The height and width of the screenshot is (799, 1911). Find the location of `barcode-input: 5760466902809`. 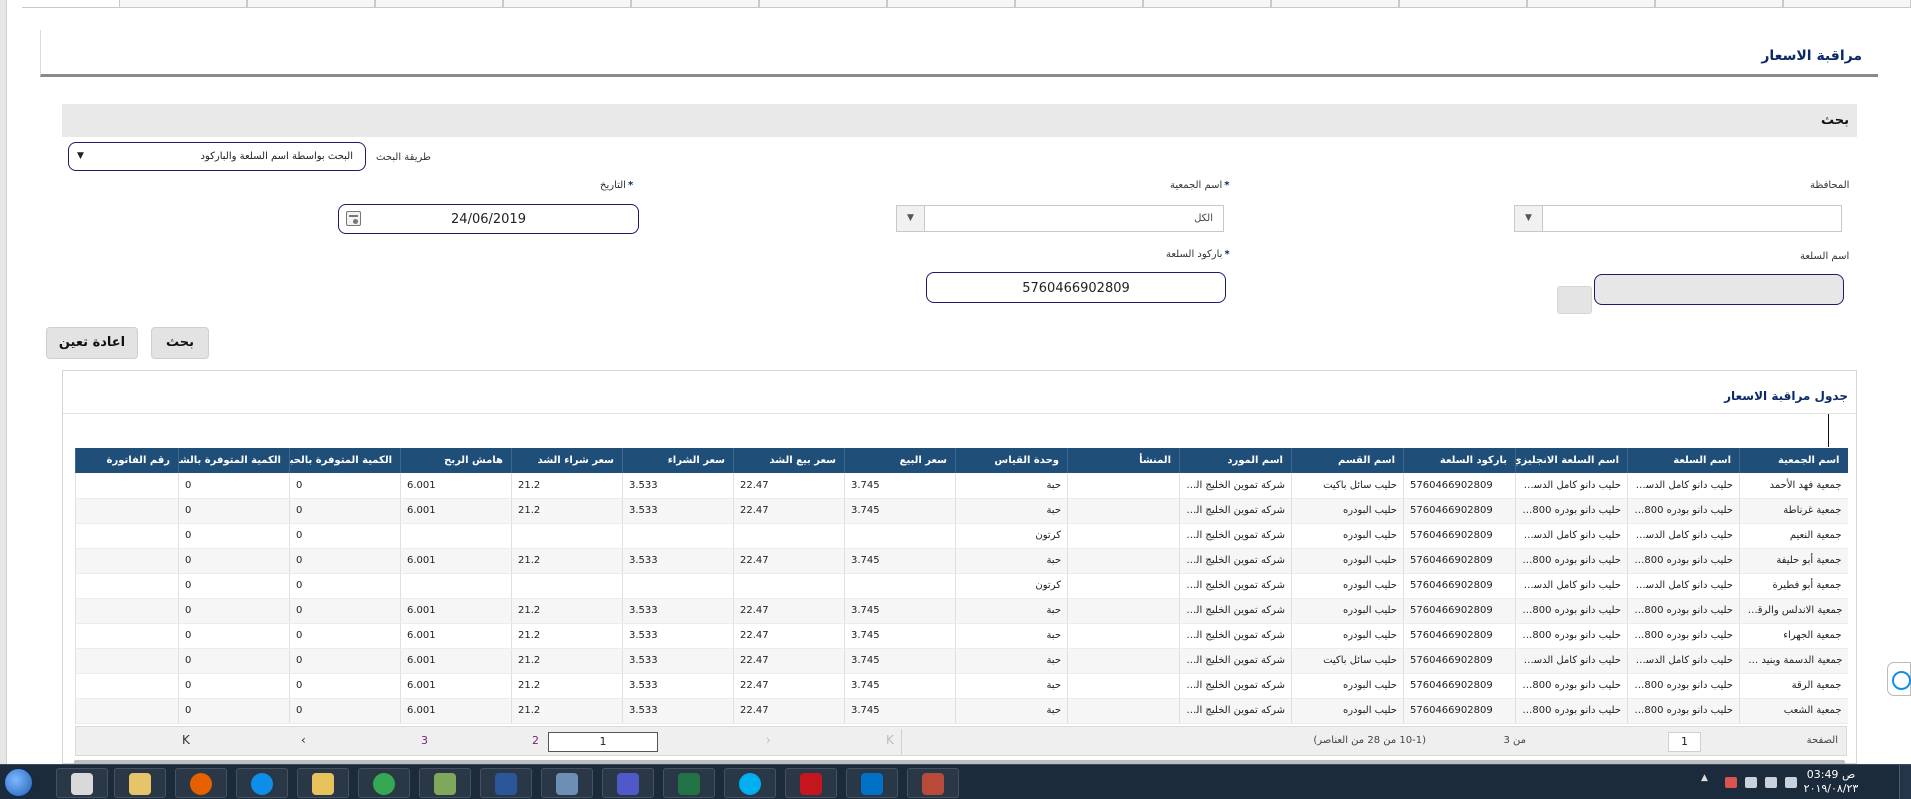

barcode-input: 5760466902809 is located at coordinates (1076, 287).